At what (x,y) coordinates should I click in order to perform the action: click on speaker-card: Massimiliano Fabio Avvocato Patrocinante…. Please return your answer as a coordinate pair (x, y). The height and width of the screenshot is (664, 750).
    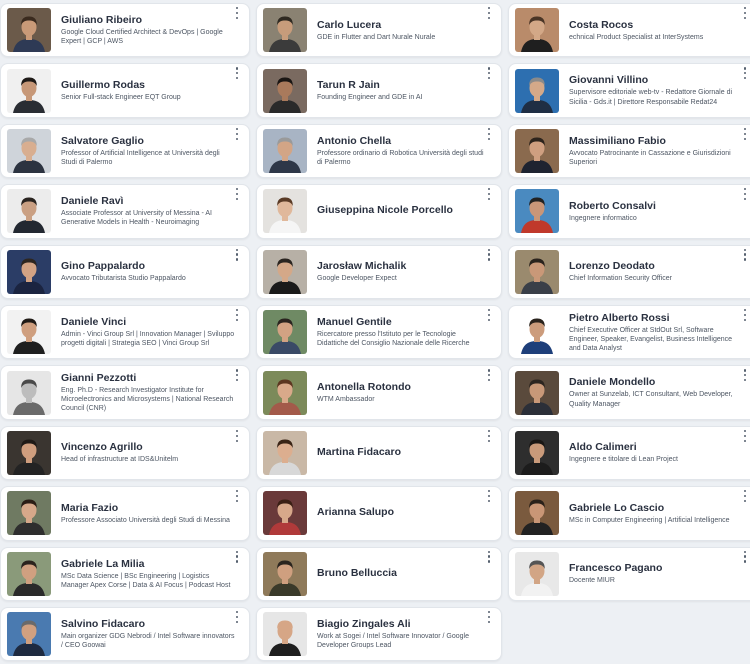
    Looking at the image, I should click on (629, 151).